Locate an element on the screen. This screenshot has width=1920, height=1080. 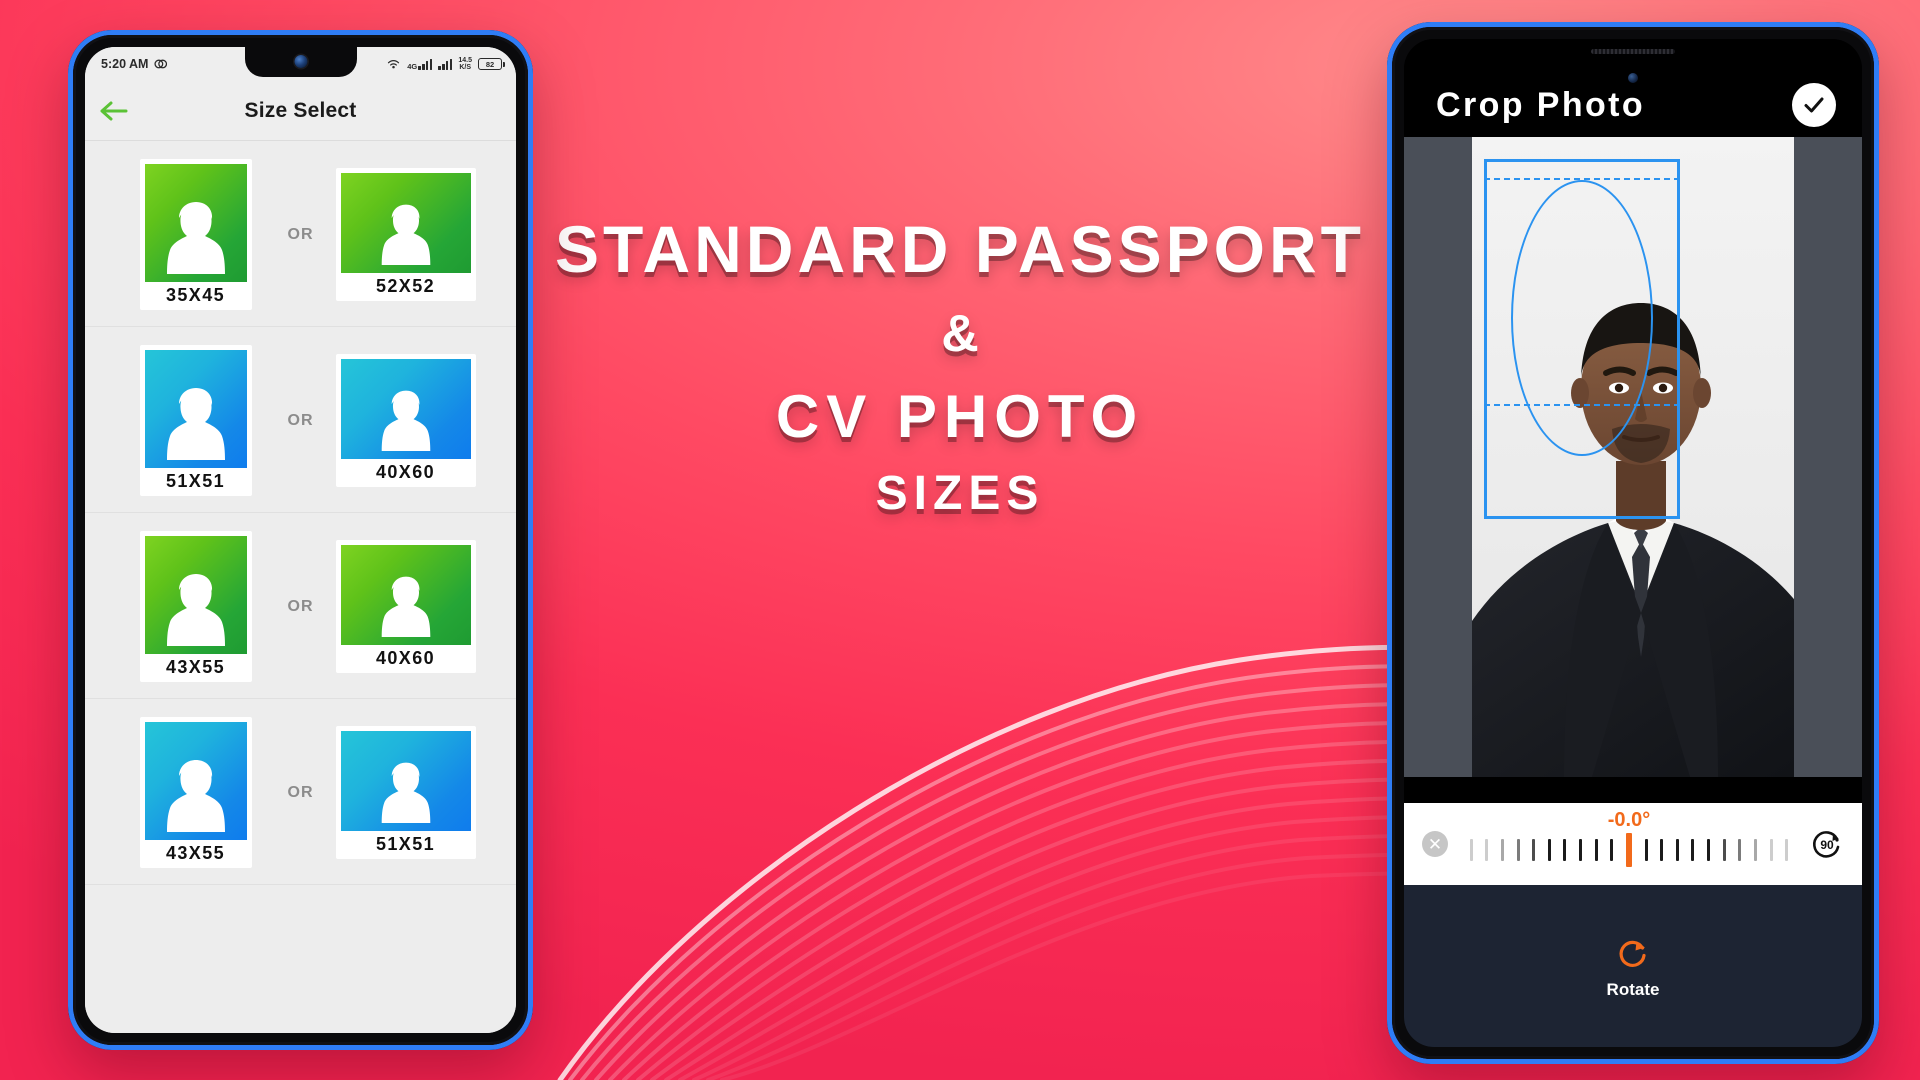
size-row: 43X55 OR 40X60 is located at coordinates (300, 606).